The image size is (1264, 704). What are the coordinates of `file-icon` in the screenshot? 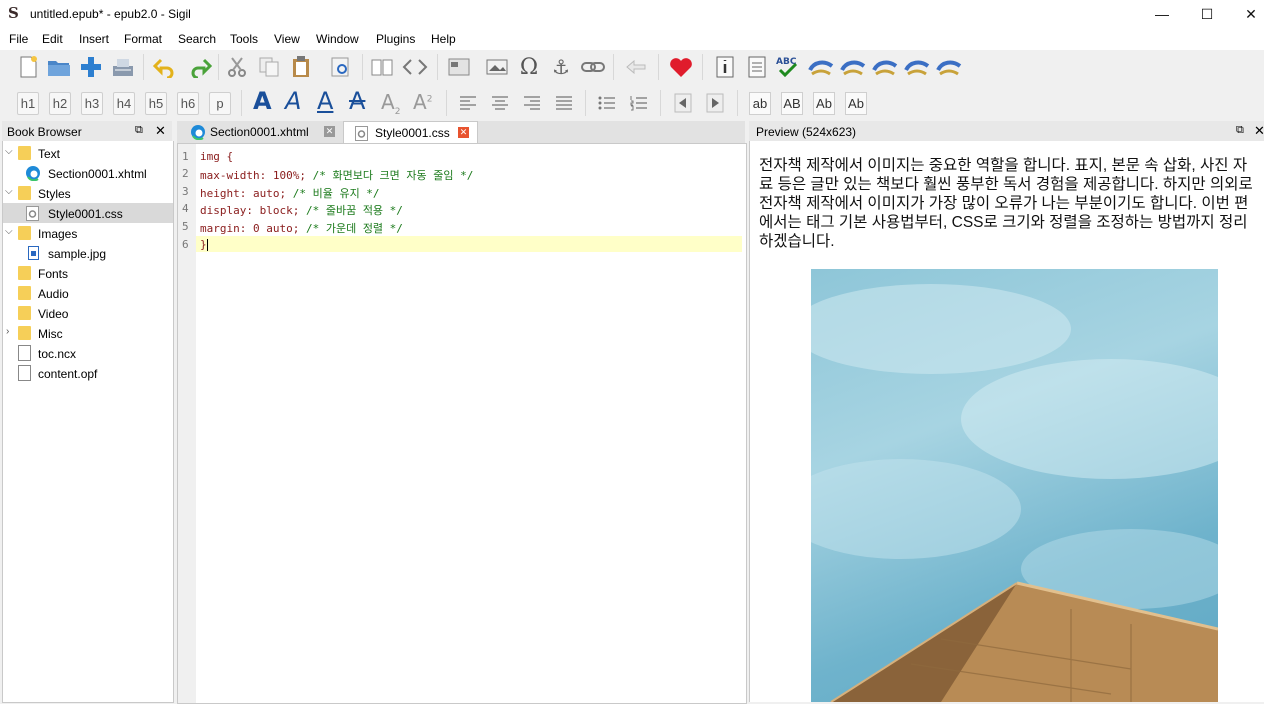 It's located at (24, 353).